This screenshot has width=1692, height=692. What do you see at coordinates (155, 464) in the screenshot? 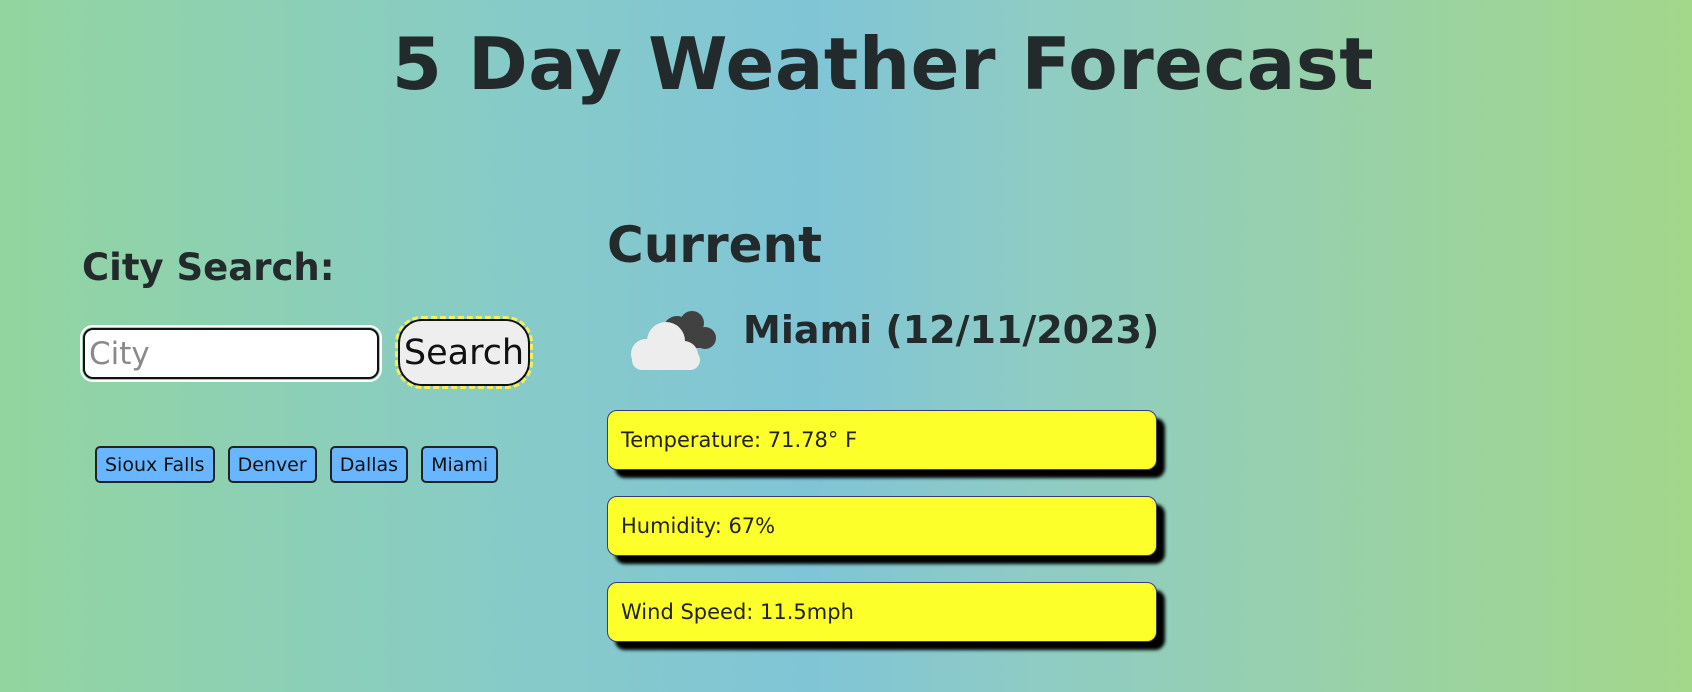
I see `history-button-sioux-falls: Sioux Falls` at bounding box center [155, 464].